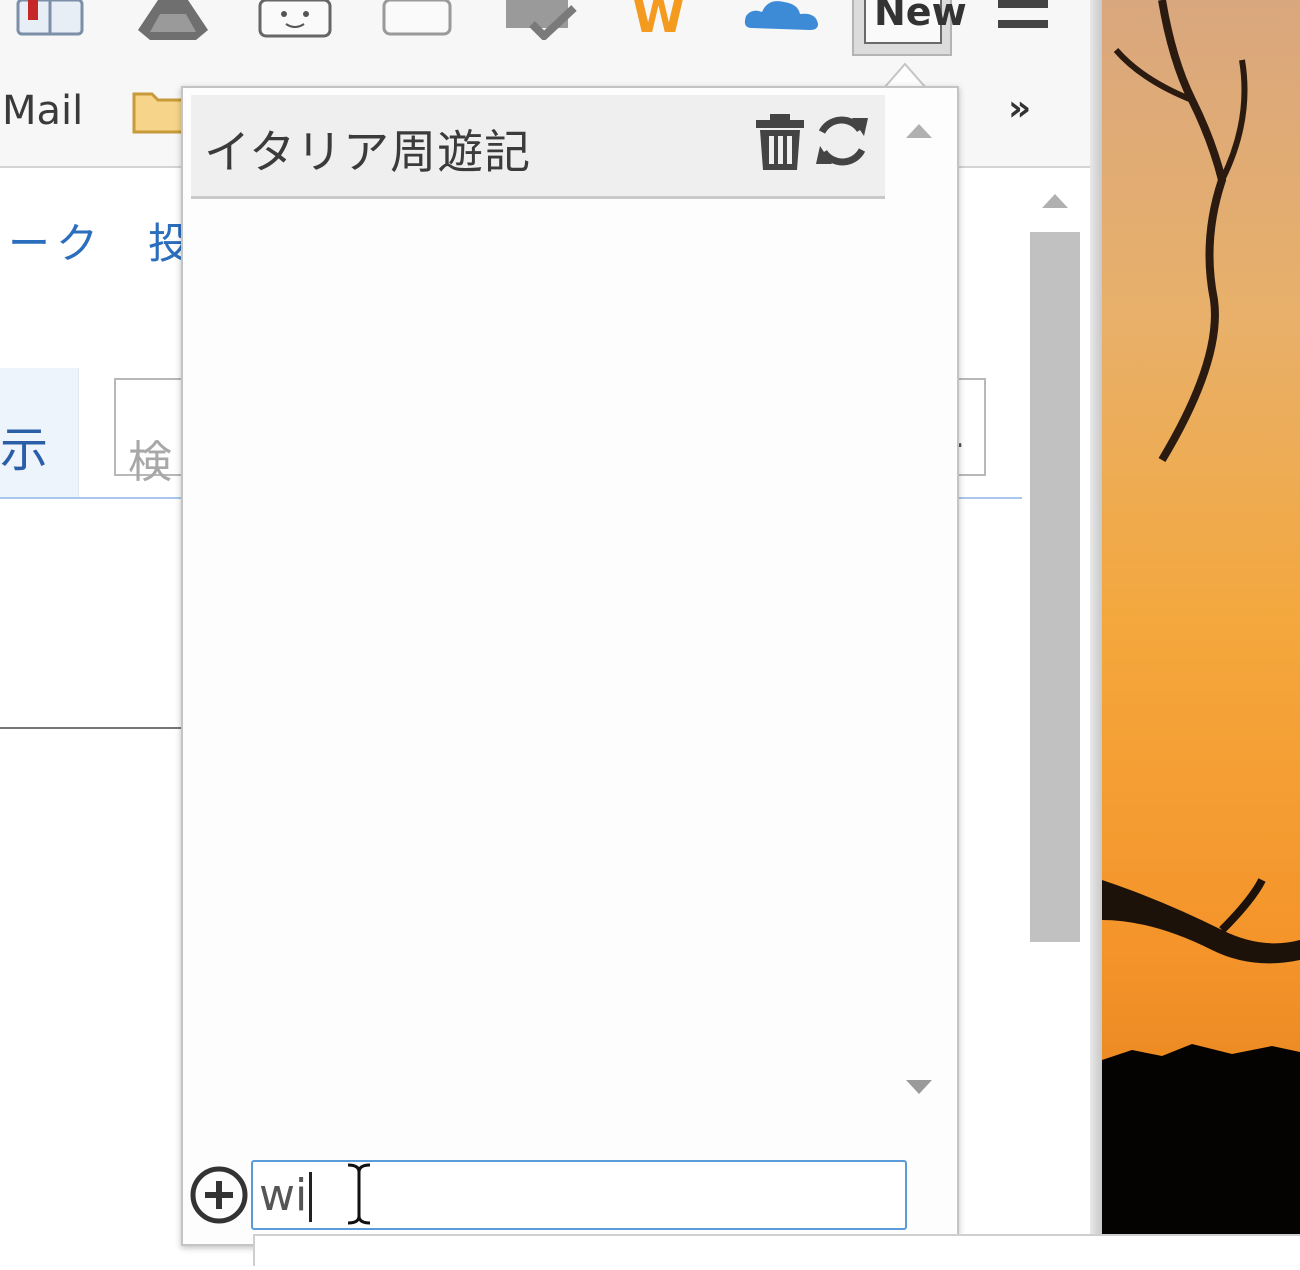 Image resolution: width=1300 pixels, height=1270 pixels. What do you see at coordinates (50, 22) in the screenshot?
I see `bookmark-book-icon` at bounding box center [50, 22].